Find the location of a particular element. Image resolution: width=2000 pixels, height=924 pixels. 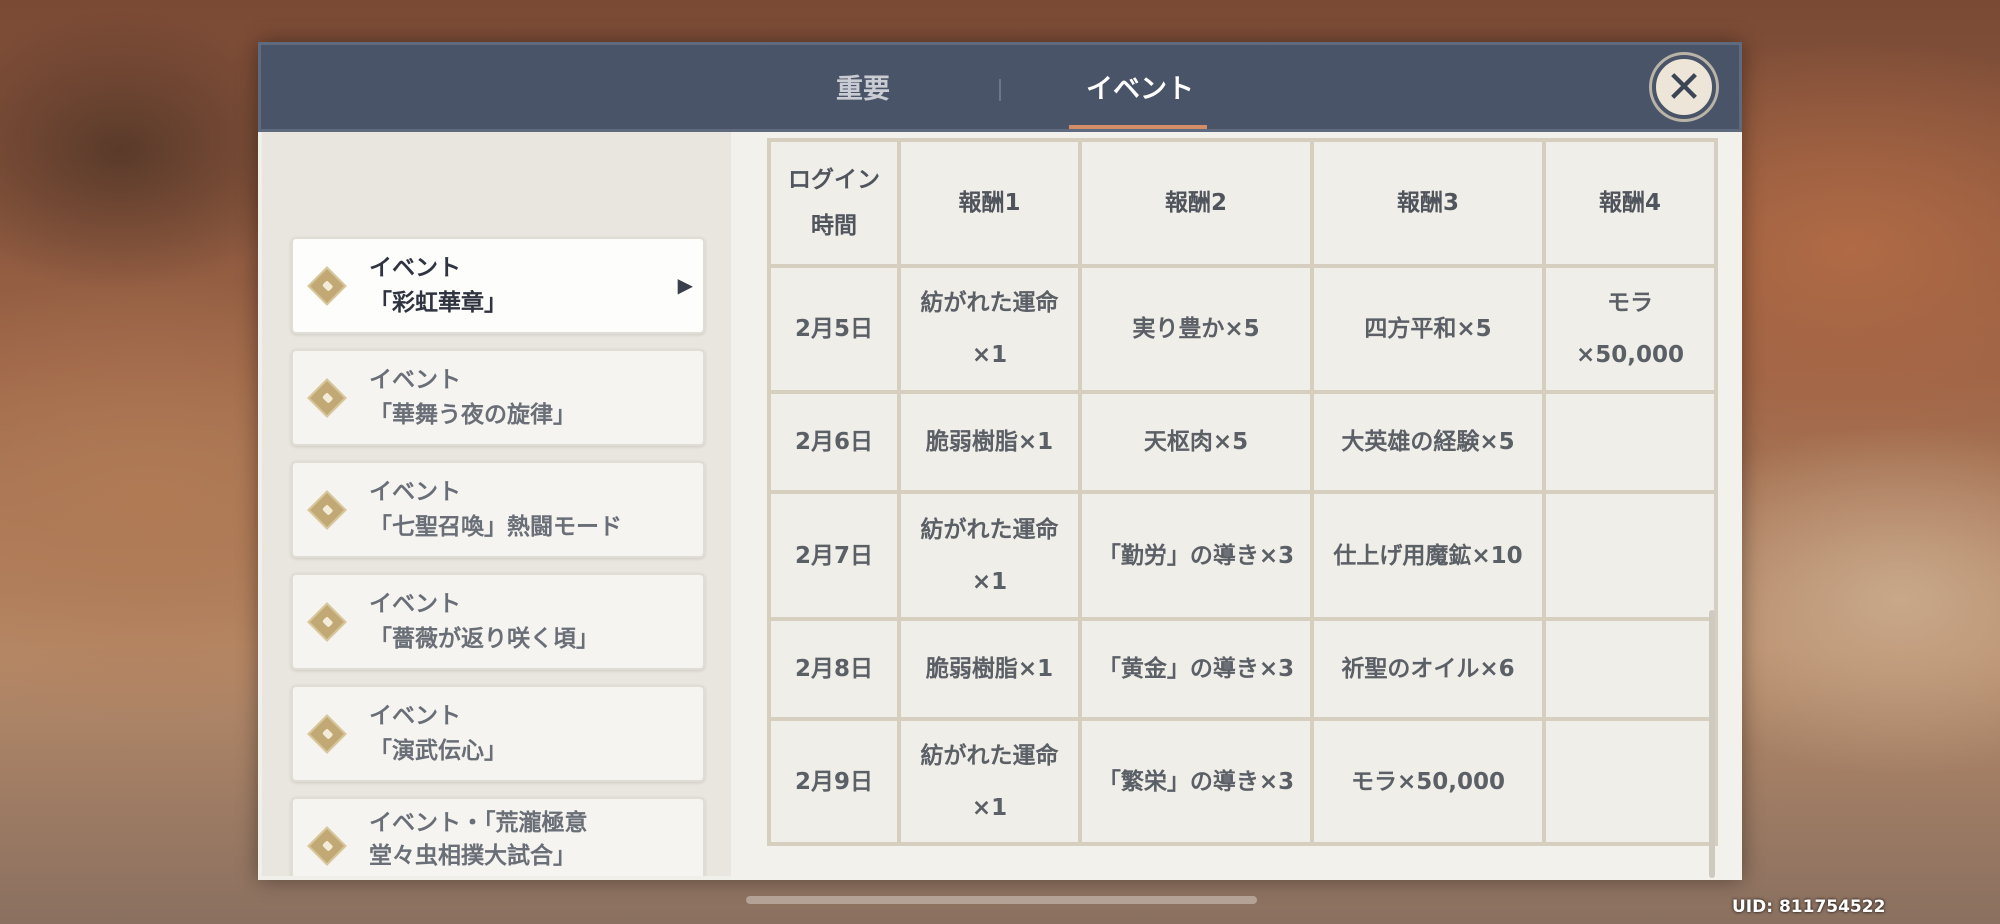

column-header: 報酬3 is located at coordinates (1428, 203).